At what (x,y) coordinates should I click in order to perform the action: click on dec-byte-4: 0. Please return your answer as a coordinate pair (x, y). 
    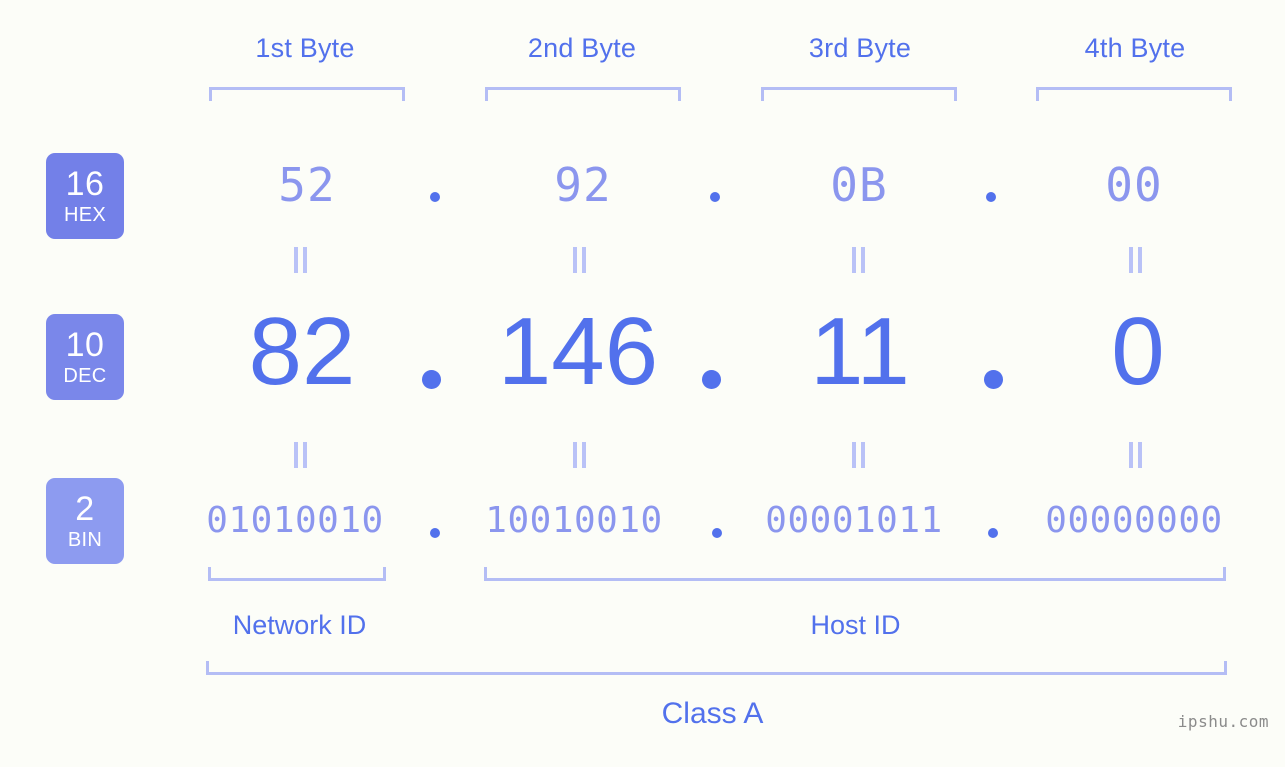
    Looking at the image, I should click on (1138, 351).